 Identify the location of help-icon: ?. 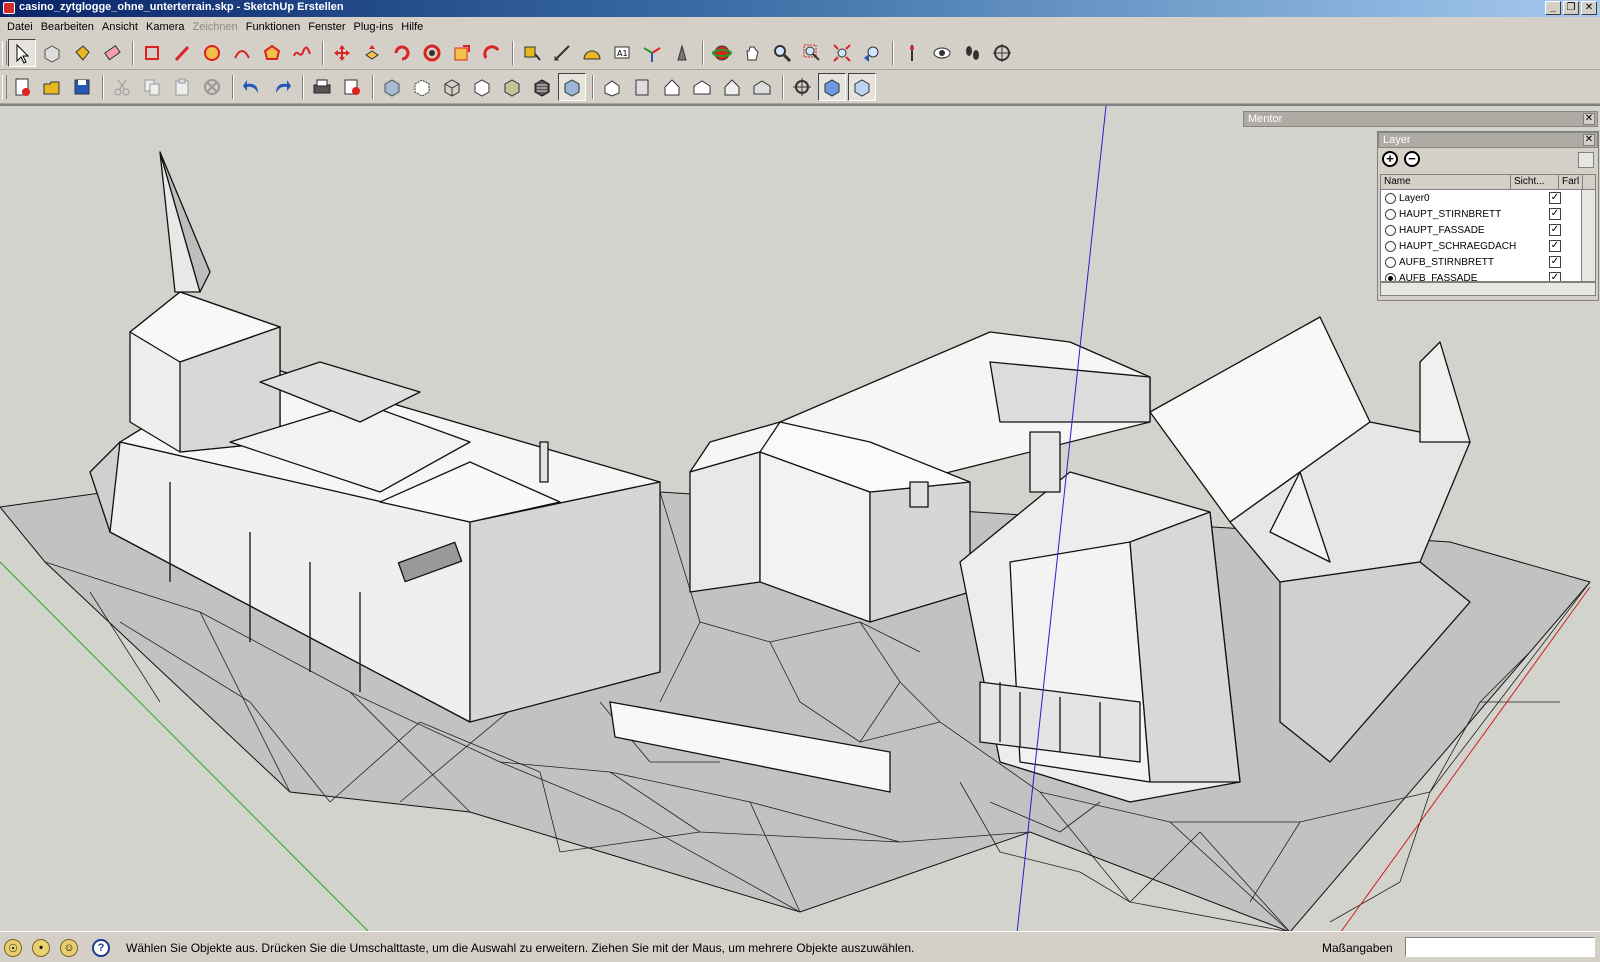
(101, 948).